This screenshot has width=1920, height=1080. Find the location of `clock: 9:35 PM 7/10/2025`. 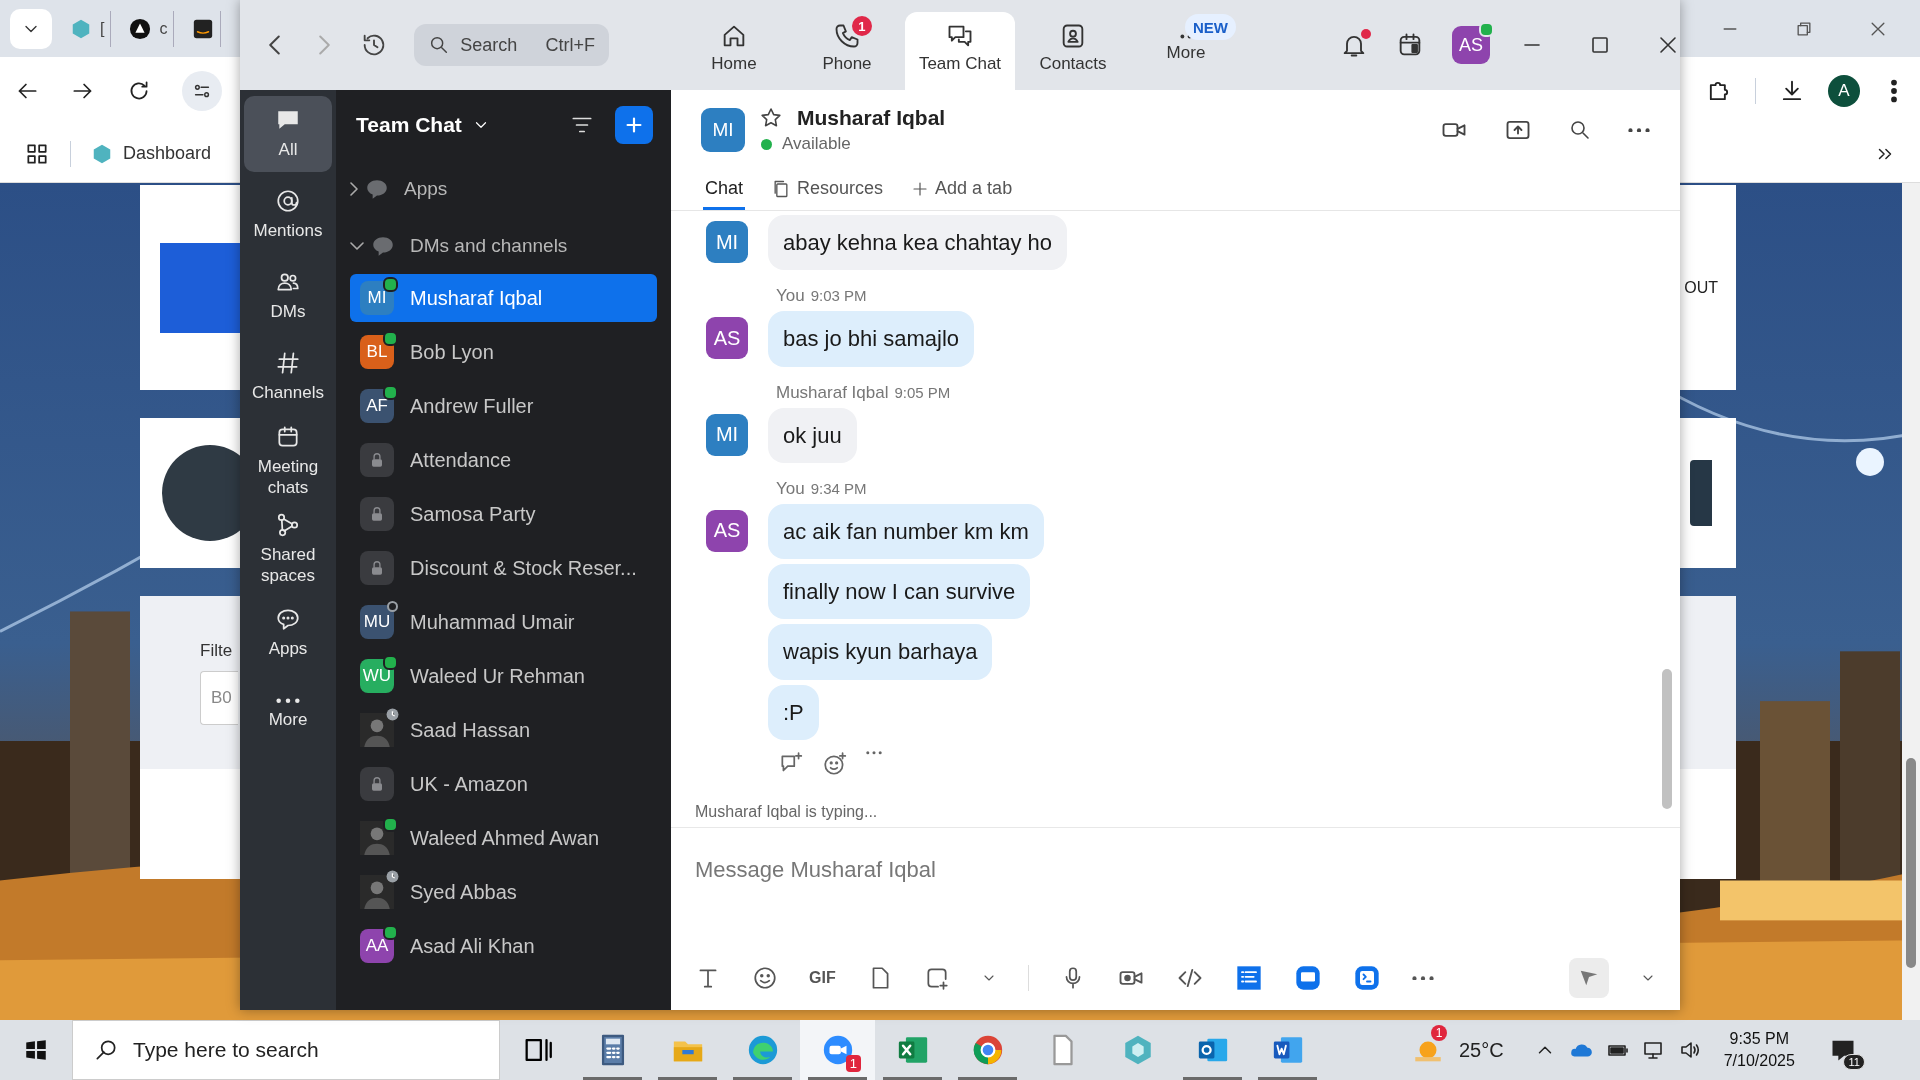

clock: 9:35 PM 7/10/2025 is located at coordinates (1759, 1050).